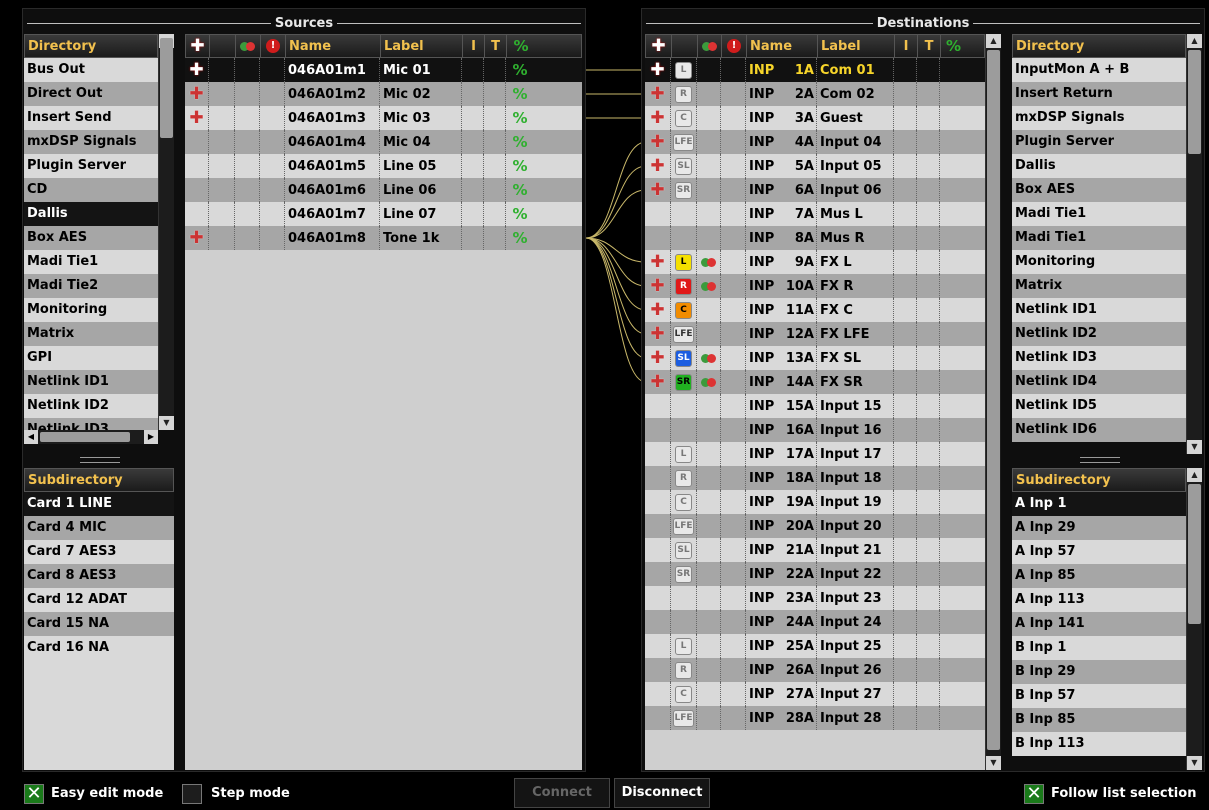 This screenshot has height=810, width=1209. I want to click on table-row: ✚ LFE INP 12A FX LFE, so click(815, 334).